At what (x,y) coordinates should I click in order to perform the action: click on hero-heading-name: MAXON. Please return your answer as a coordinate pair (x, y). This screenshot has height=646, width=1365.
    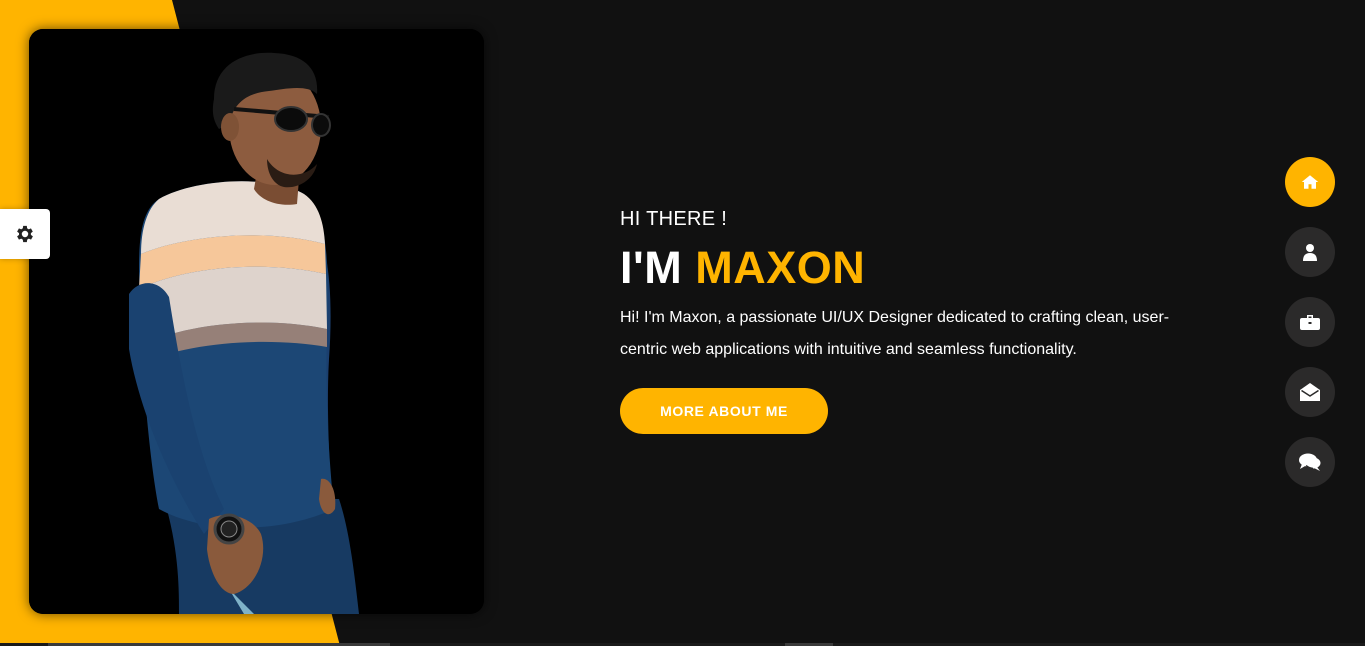
    Looking at the image, I should click on (780, 267).